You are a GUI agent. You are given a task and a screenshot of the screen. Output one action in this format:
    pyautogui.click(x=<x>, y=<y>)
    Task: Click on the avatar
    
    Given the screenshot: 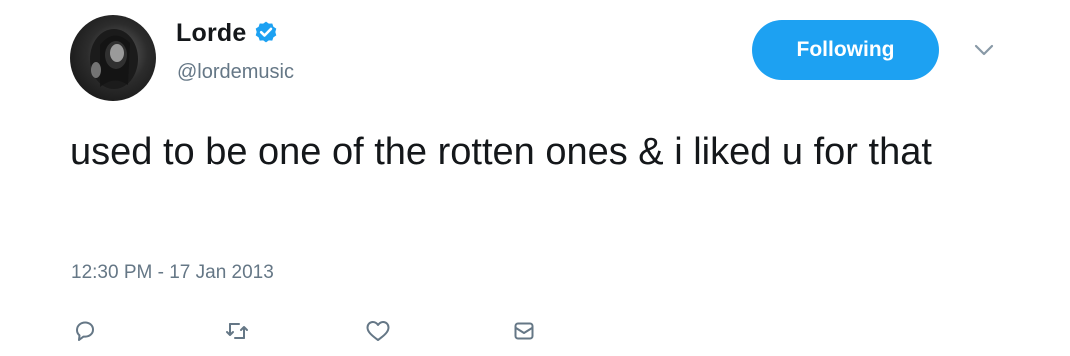 What is the action you would take?
    pyautogui.click(x=113, y=58)
    